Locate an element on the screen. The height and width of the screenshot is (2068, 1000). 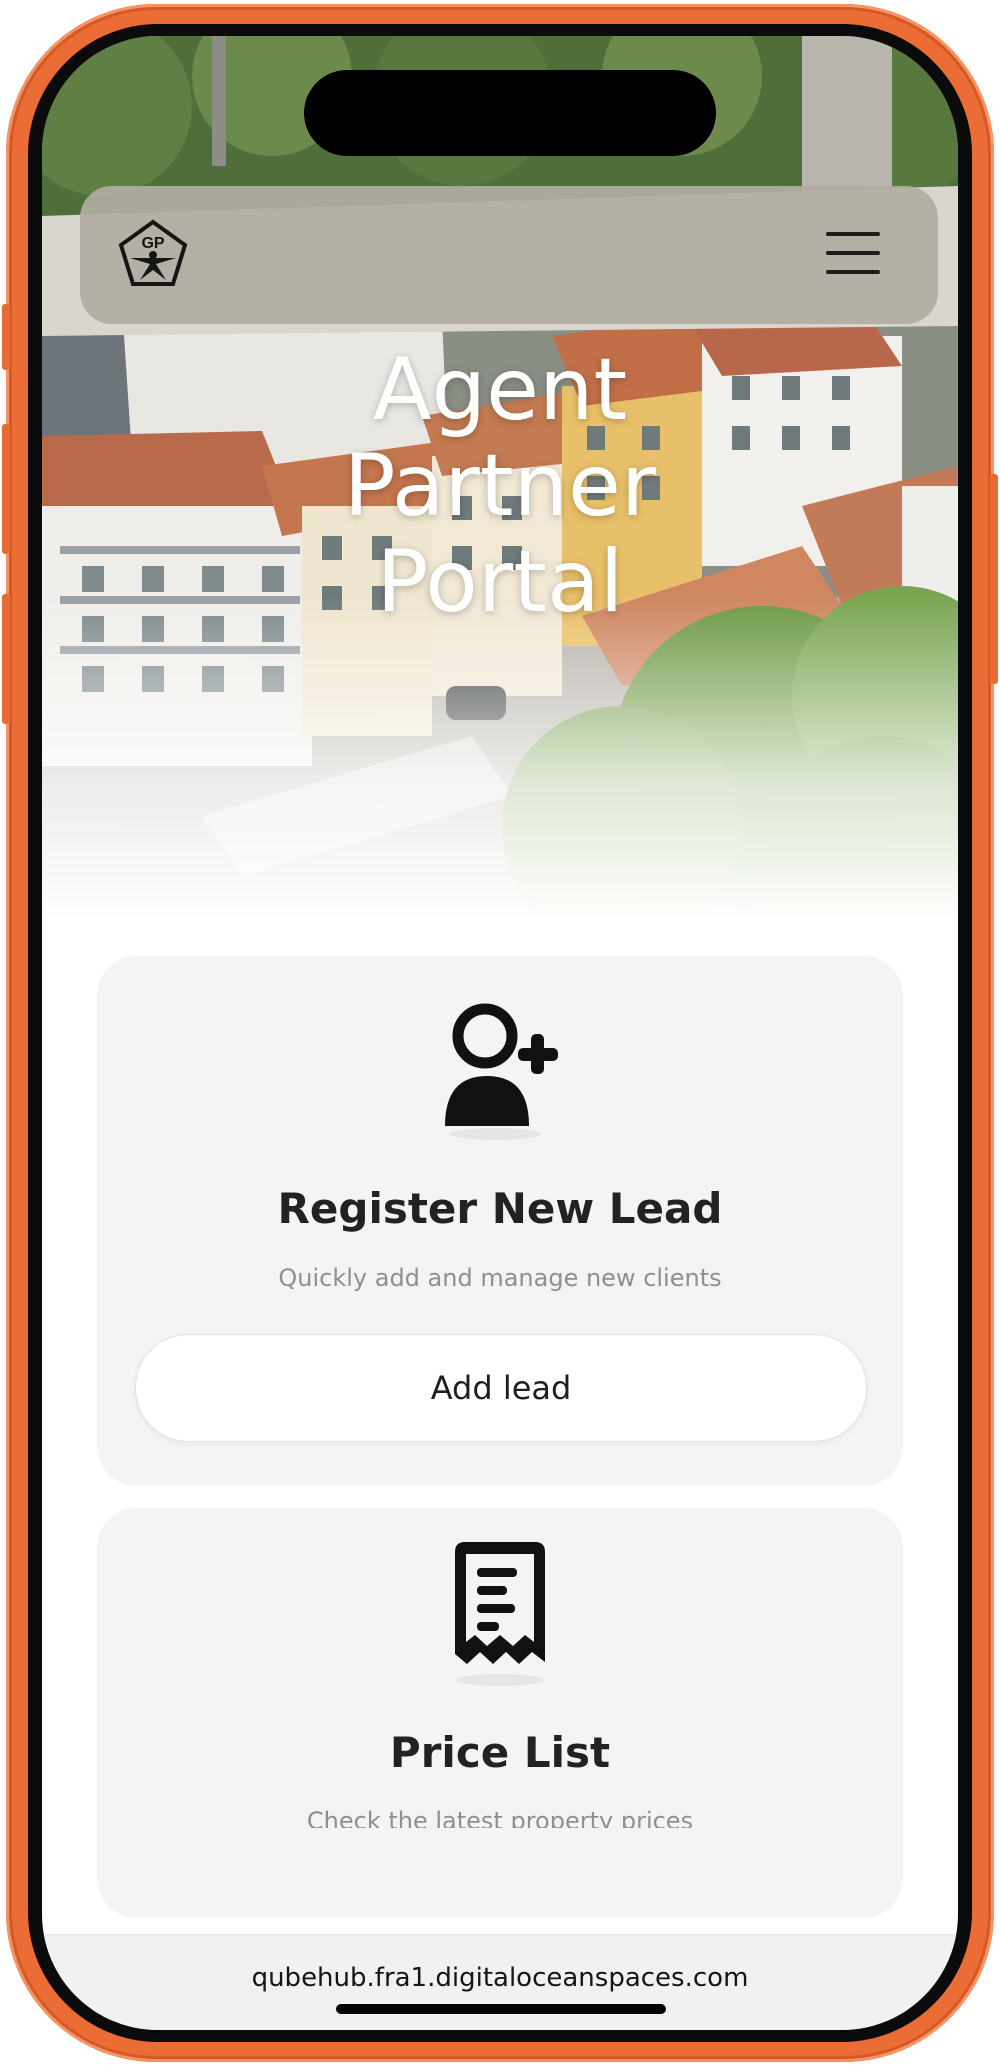
side-button-power is located at coordinates (994, 579).